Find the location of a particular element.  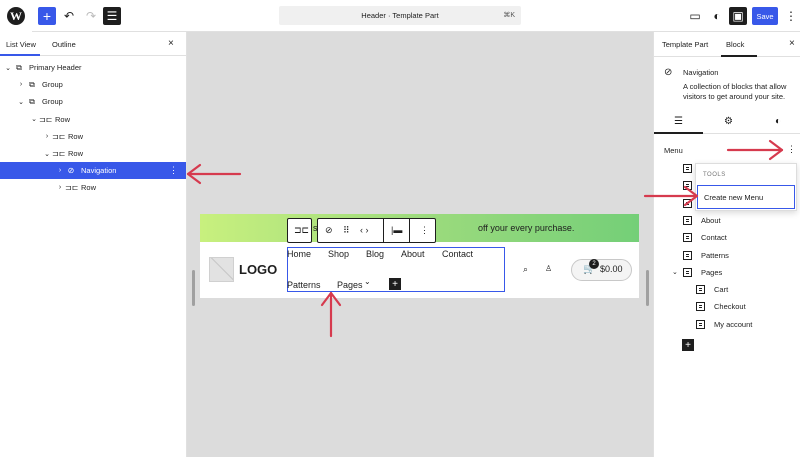

nav-item-patterns: Patterns is located at coordinates (304, 285).